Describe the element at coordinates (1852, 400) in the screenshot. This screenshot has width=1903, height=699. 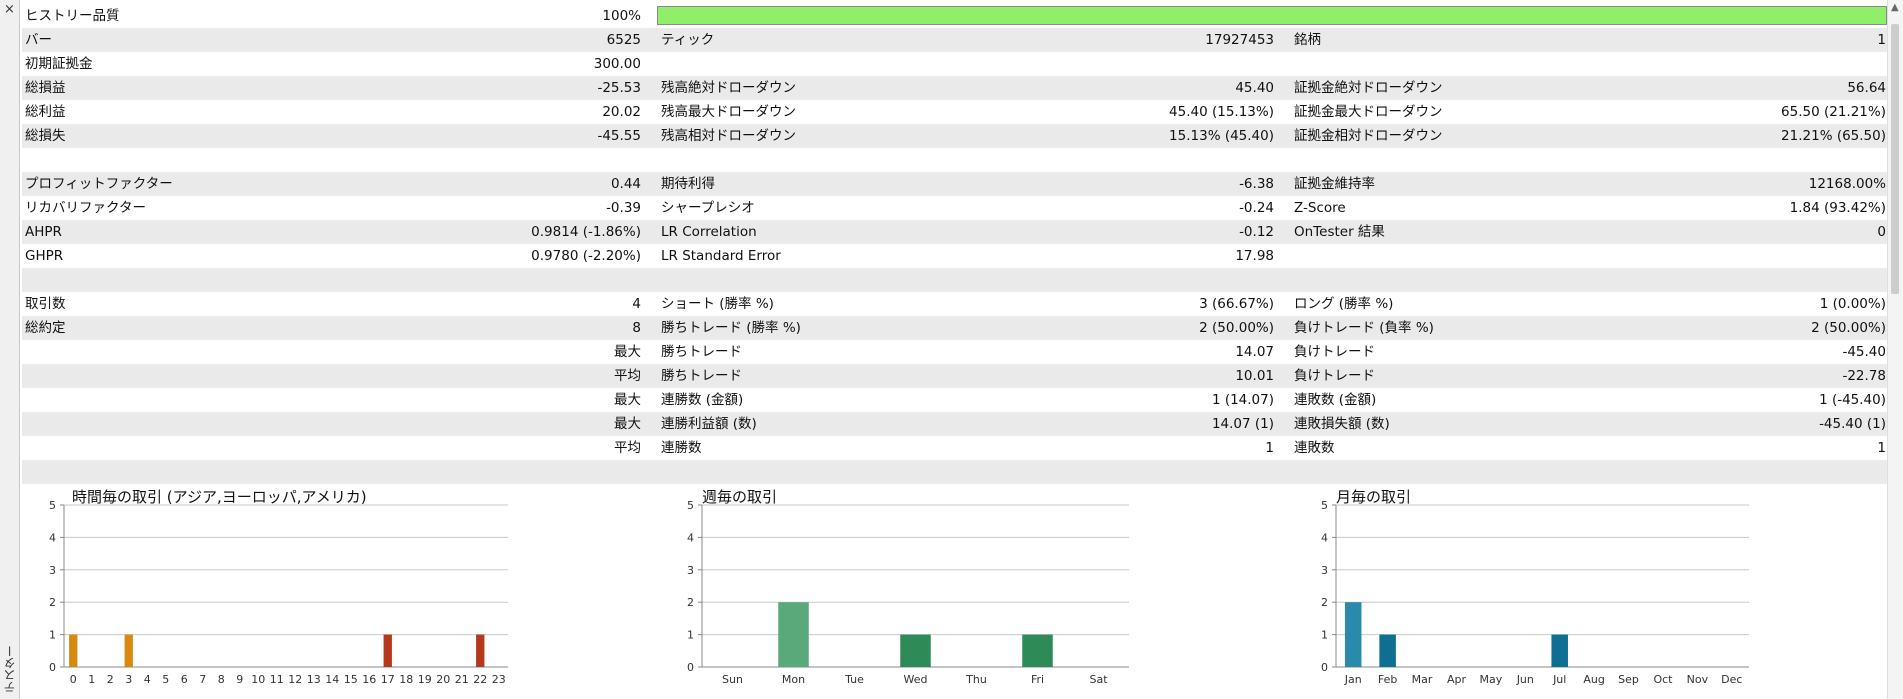
I see `stat-value: 1 (-45.40)` at that location.